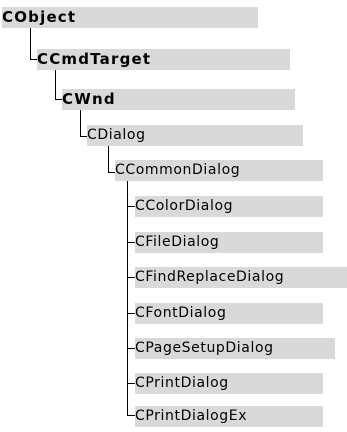 The width and height of the screenshot is (347, 432). I want to click on node-label: CFileDialog, so click(177, 242).